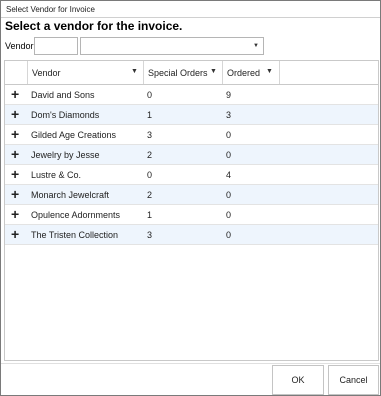  Describe the element at coordinates (178, 73) in the screenshot. I see `column-header-label: Special Orders` at that location.